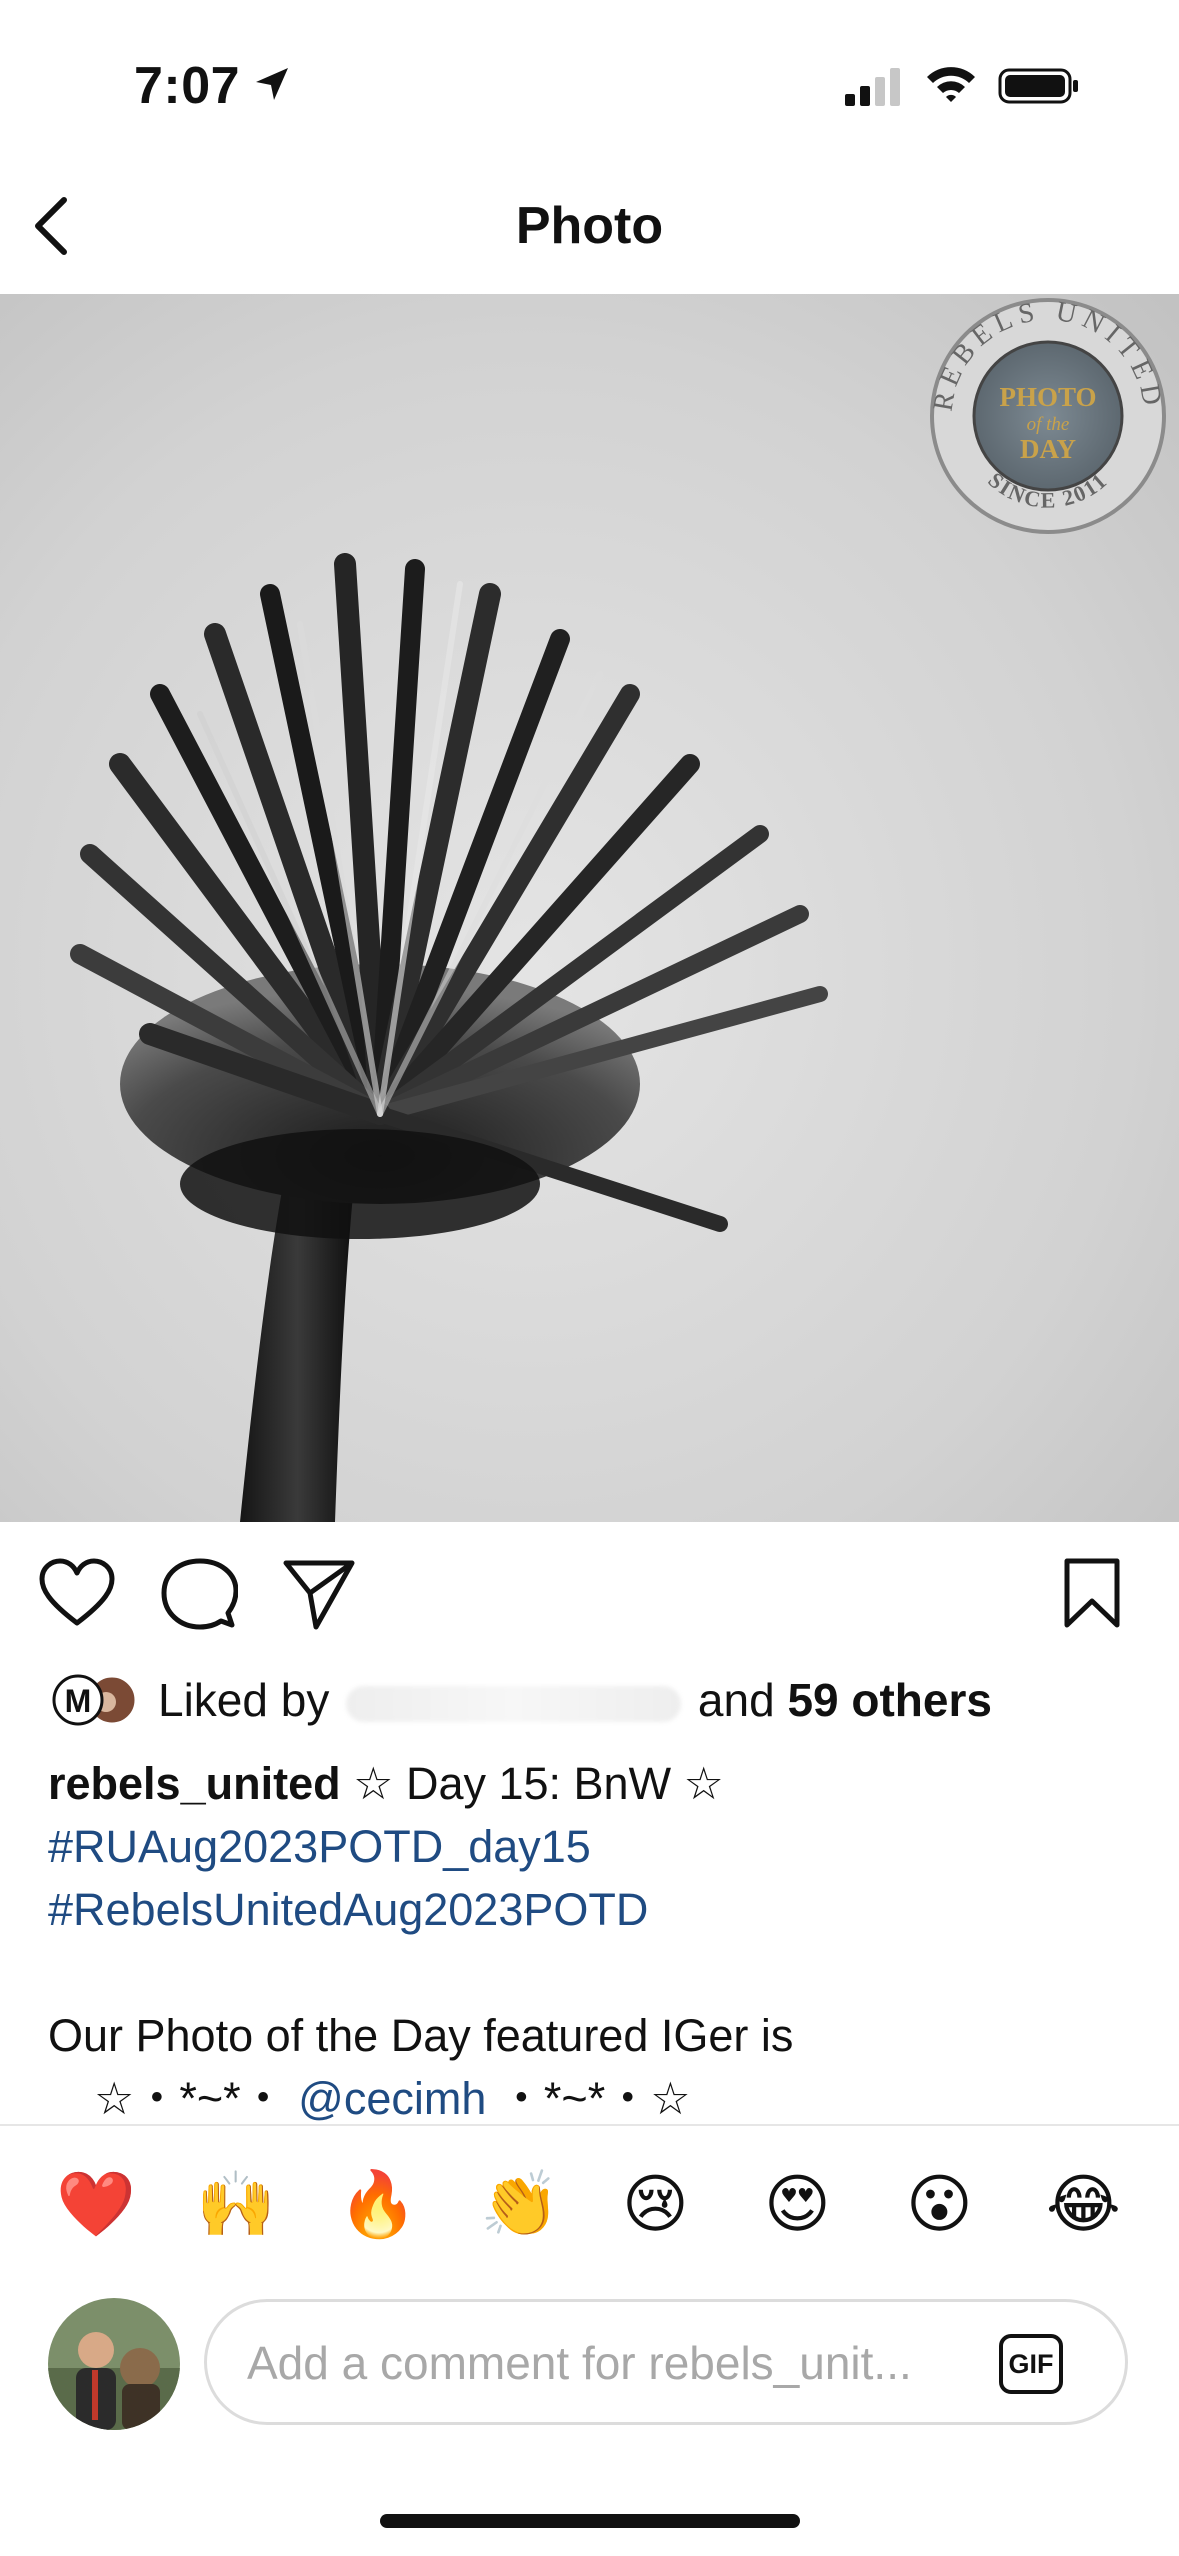 Image resolution: width=1179 pixels, height=2556 pixels. I want to click on bookmark-icon, so click(1092, 1593).